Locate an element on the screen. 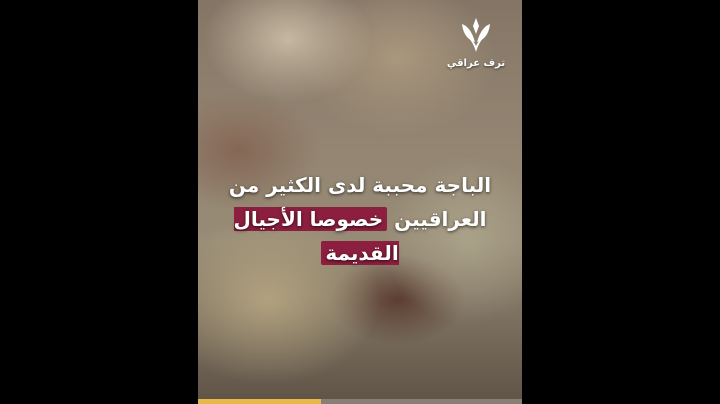 The image size is (720, 404). brand-logo: ترف عراقي is located at coordinates (476, 41).